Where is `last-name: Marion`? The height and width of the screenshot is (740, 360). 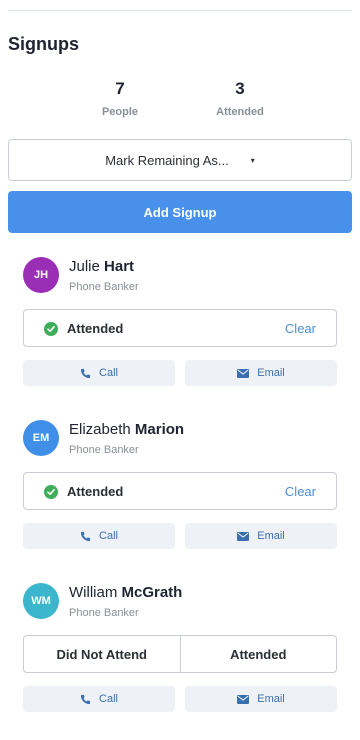 last-name: Marion is located at coordinates (159, 429).